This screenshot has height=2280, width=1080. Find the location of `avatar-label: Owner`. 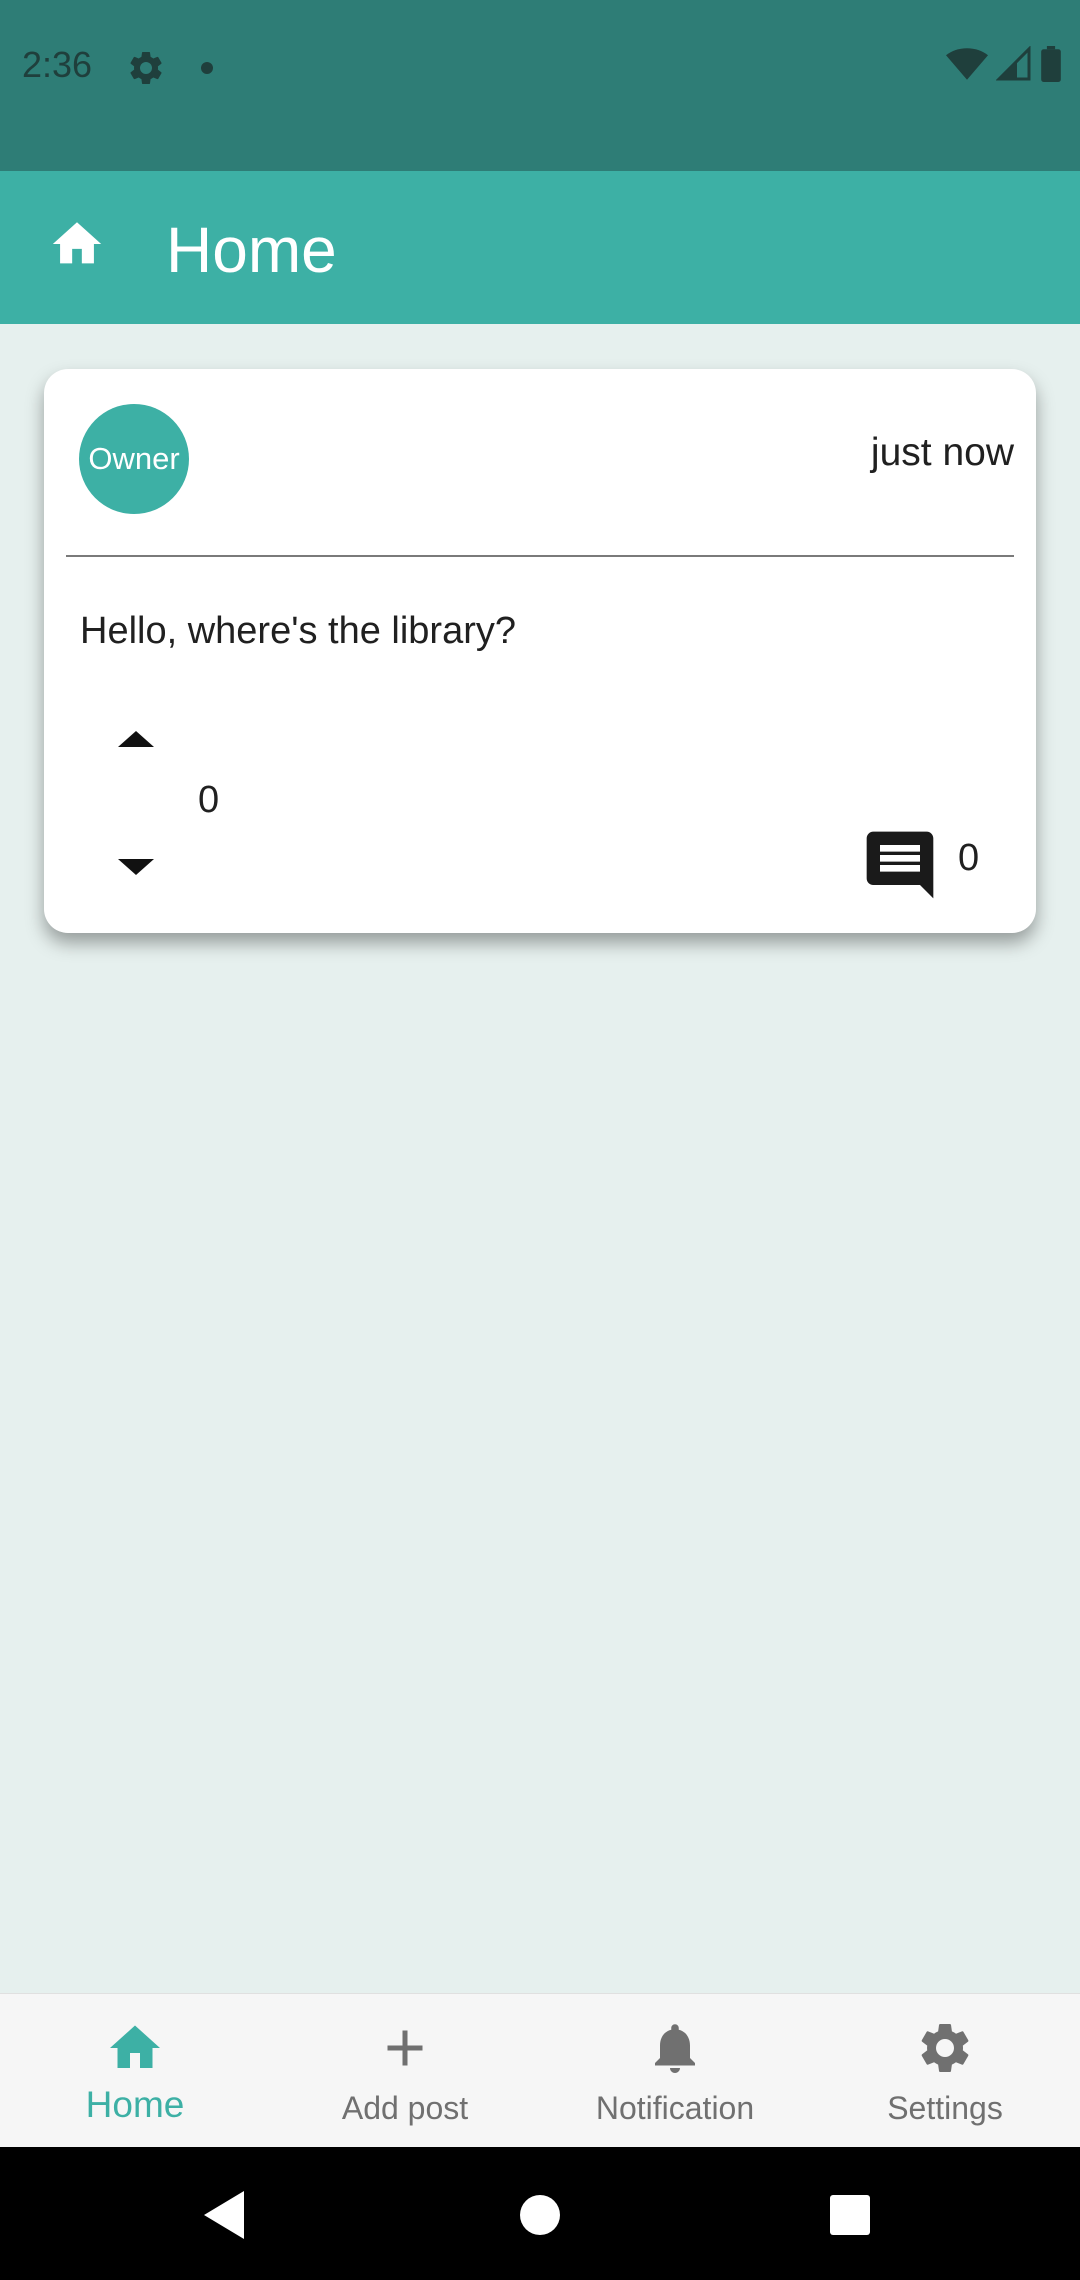

avatar-label: Owner is located at coordinates (134, 458).